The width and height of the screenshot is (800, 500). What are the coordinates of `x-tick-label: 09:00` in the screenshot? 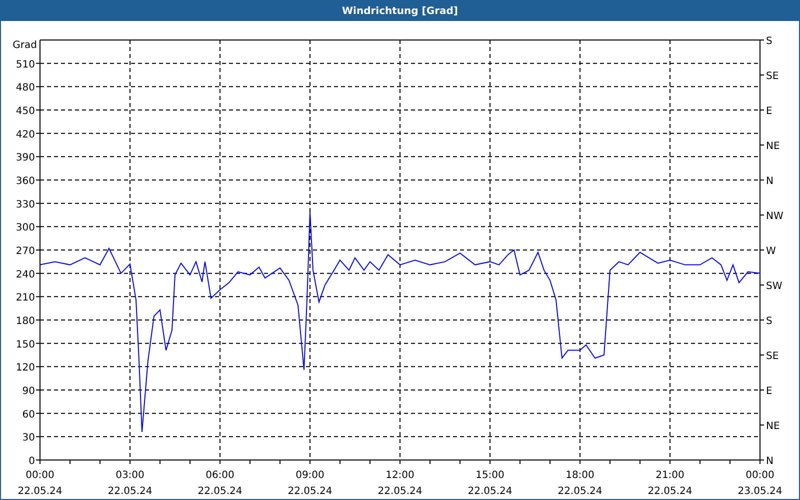 It's located at (310, 475).